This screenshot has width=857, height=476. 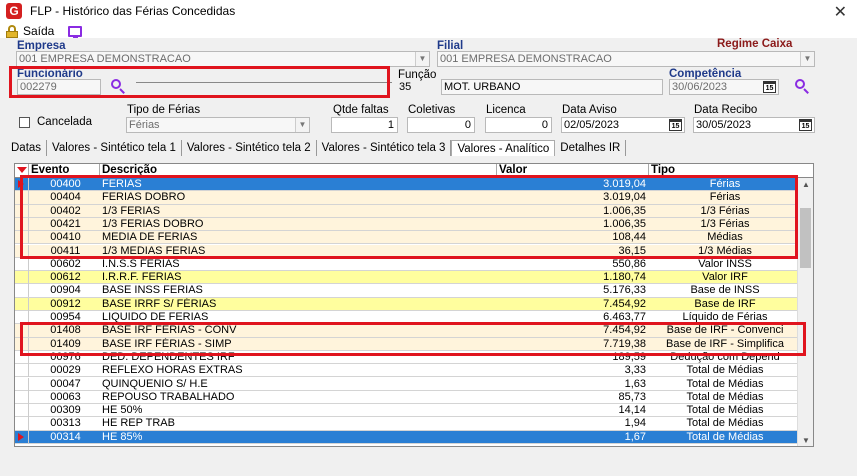 I want to click on funcao-code: 35, so click(x=405, y=87).